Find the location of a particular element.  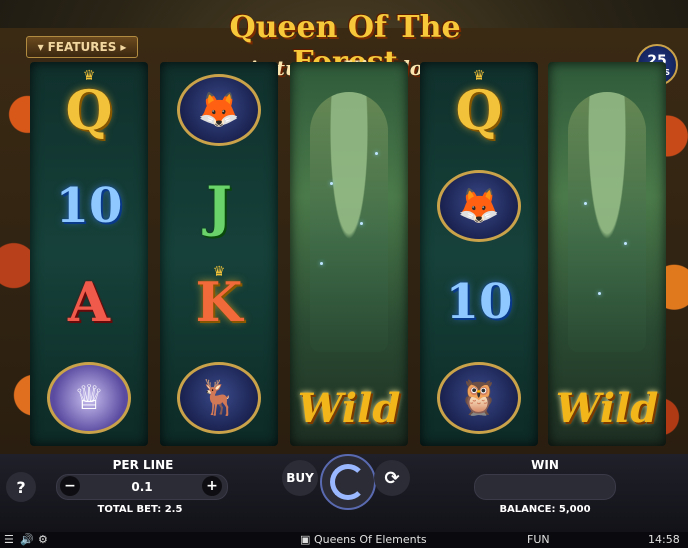

owl-icon: 🦉 is located at coordinates (479, 398).